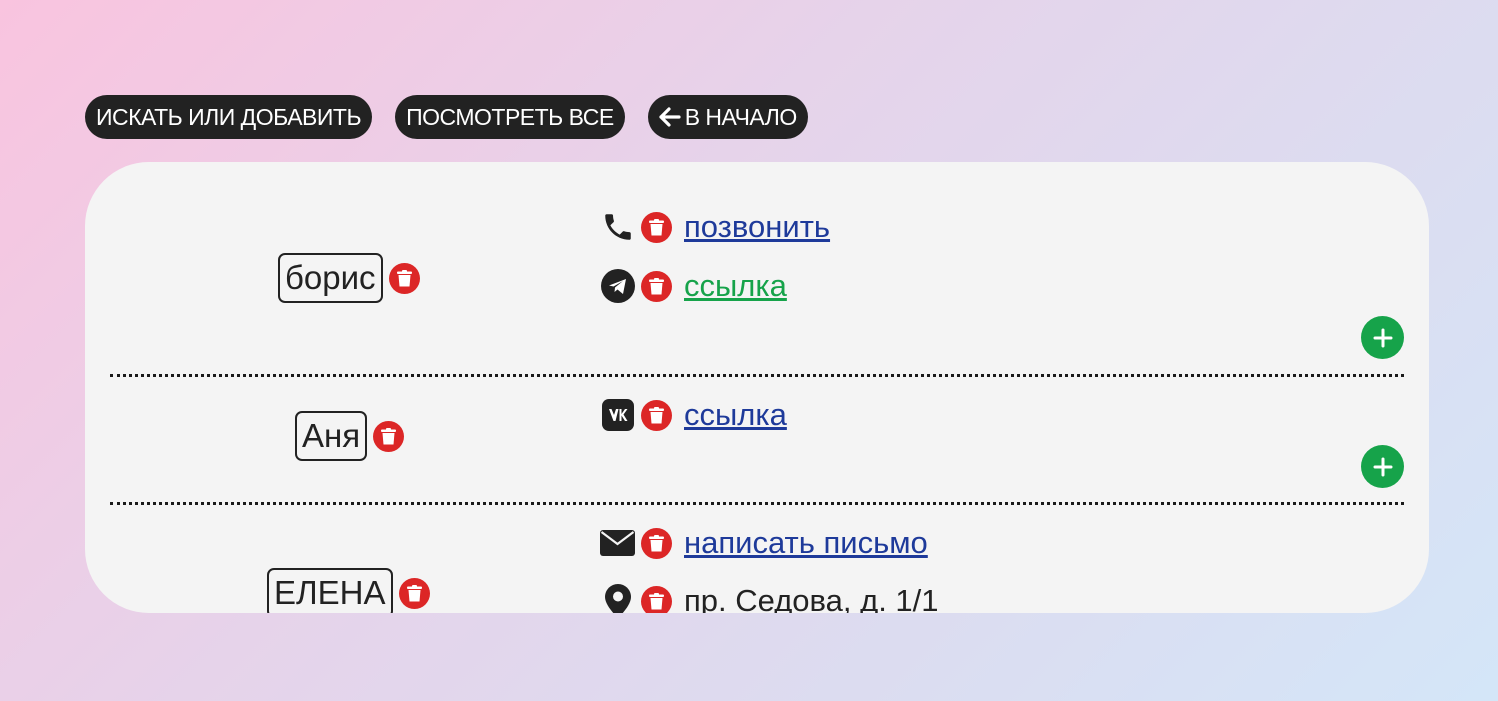 The width and height of the screenshot is (1498, 701). What do you see at coordinates (811, 598) in the screenshot?
I see `address-text: пр. Седова, д. 1/1` at bounding box center [811, 598].